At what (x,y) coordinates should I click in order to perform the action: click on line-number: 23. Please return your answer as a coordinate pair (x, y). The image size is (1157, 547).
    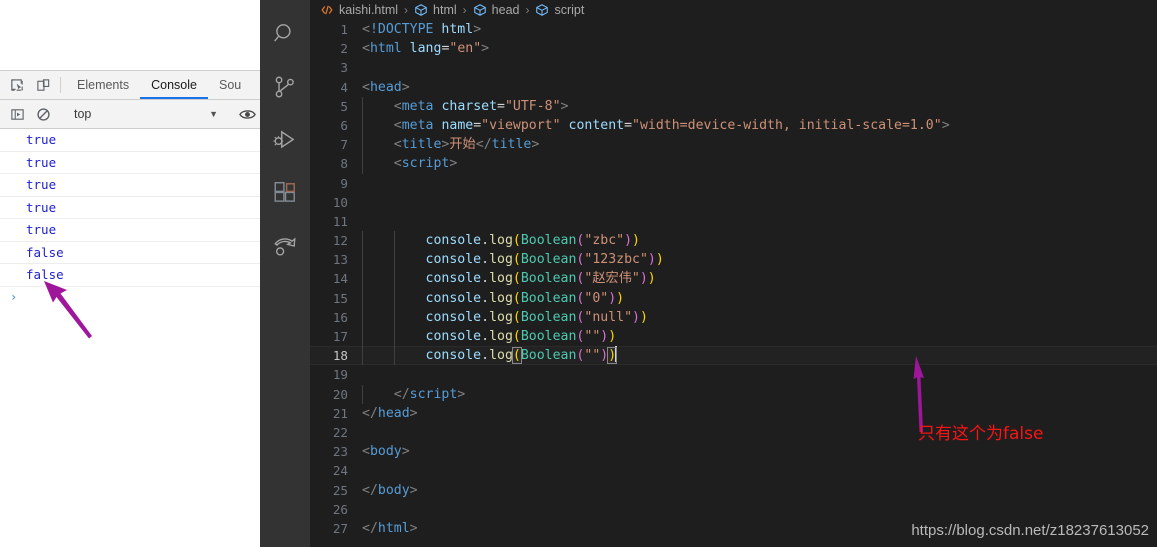
    Looking at the image, I should click on (340, 452).